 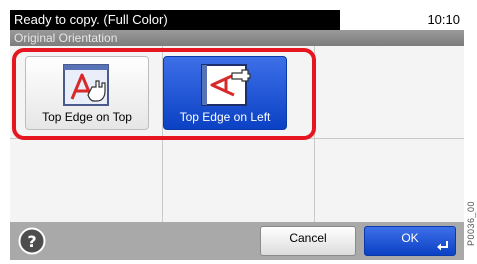 I want to click on status-bar: Ready to copy. (Full Color) 10:10, so click(x=237, y=20).